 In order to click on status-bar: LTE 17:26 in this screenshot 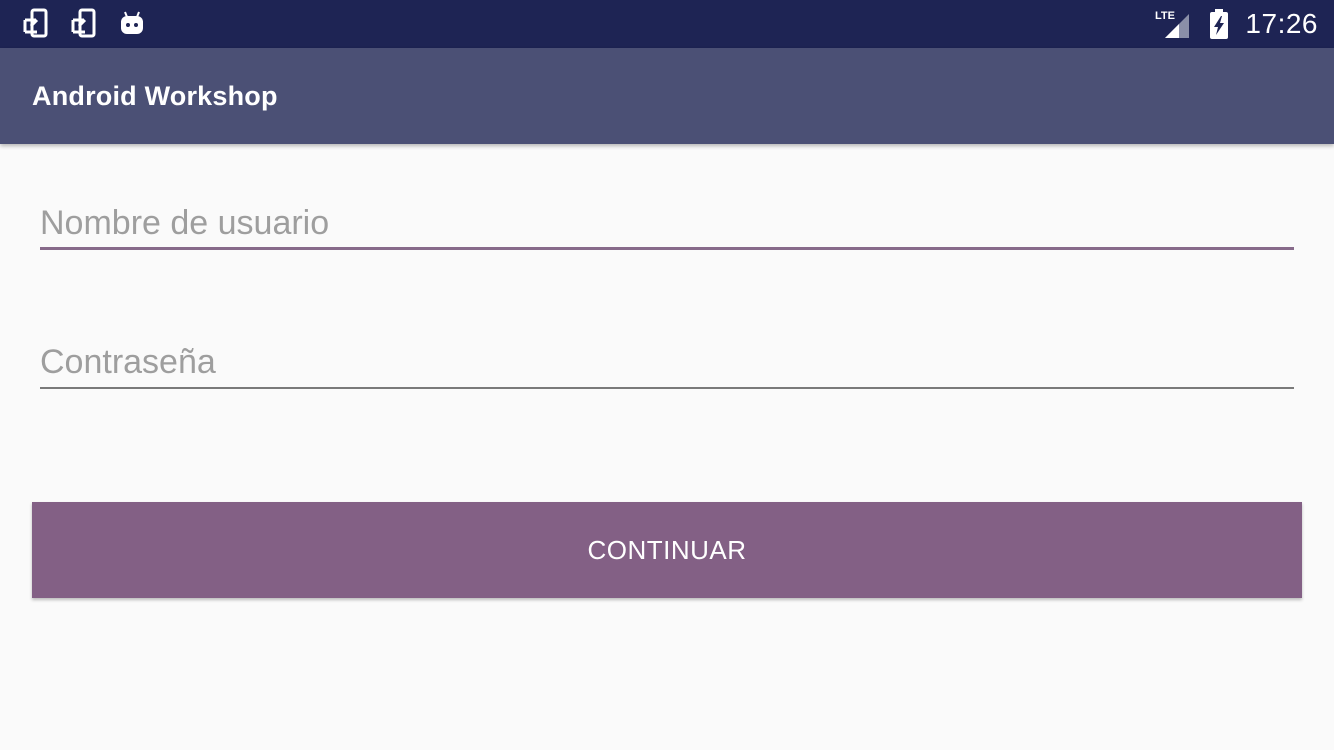, I will do `click(667, 24)`.